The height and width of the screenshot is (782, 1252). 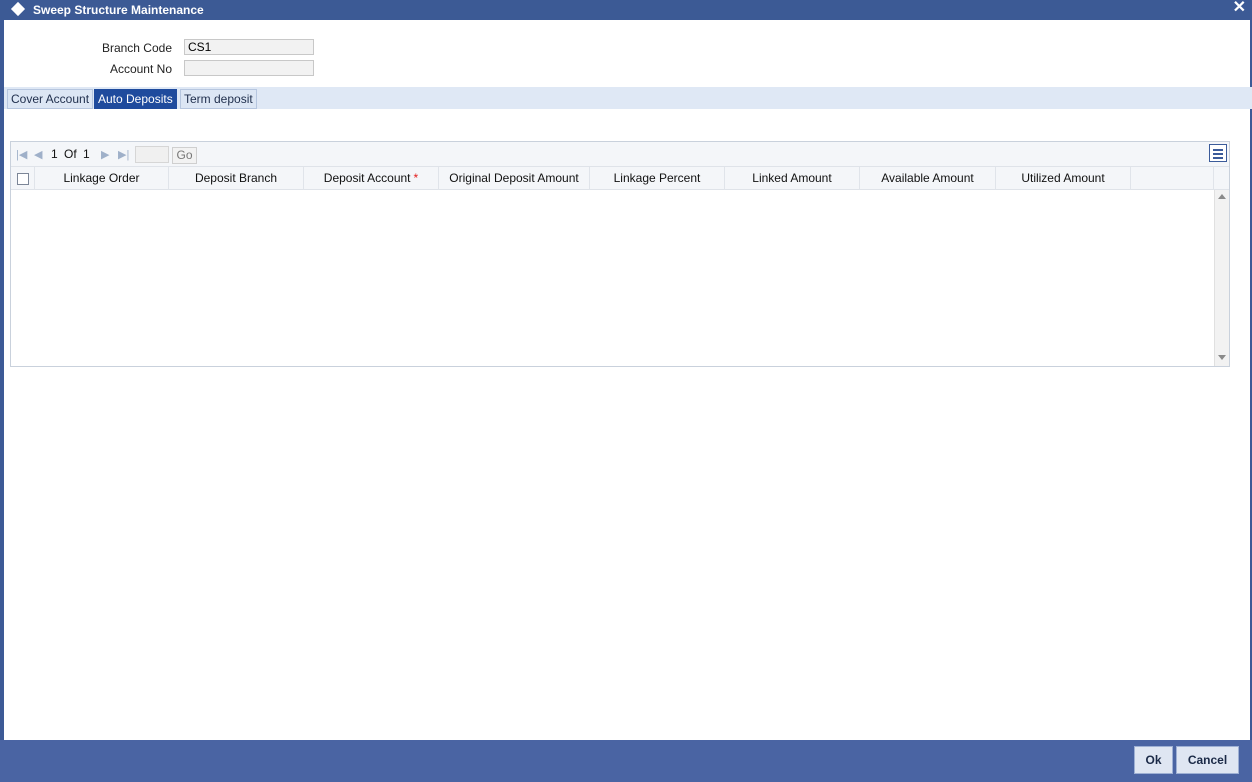 What do you see at coordinates (1239, 8) in the screenshot?
I see `close-icon: ✕` at bounding box center [1239, 8].